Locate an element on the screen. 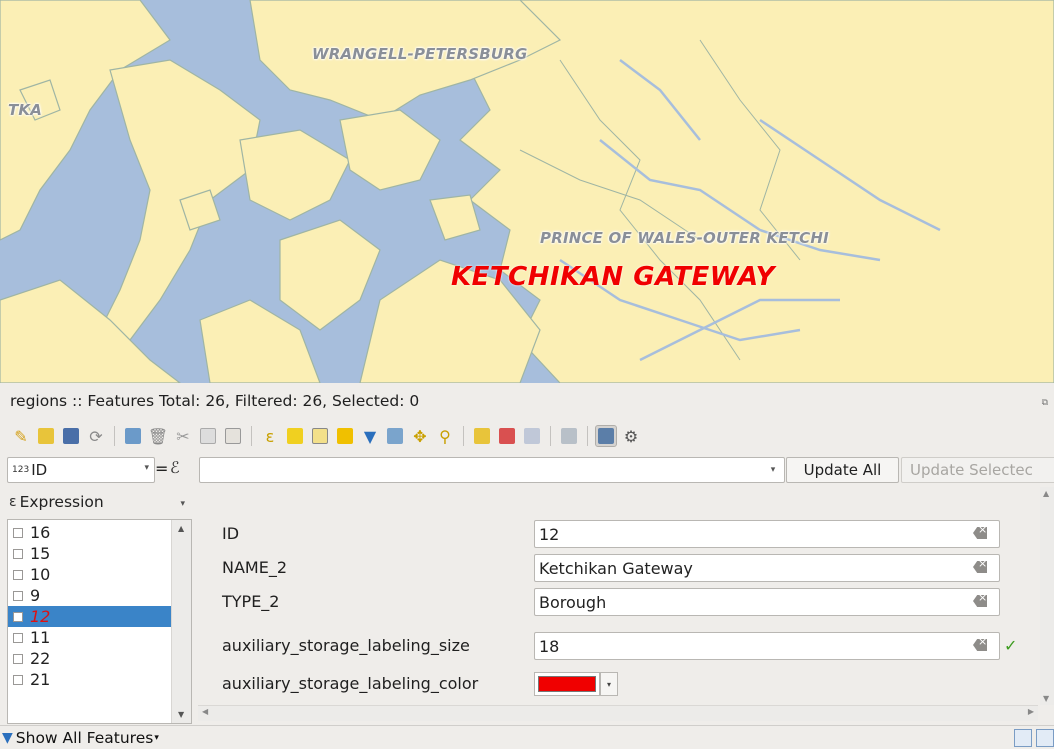 This screenshot has height=749, width=1054. field-label: auxiliary_storage_labeling_size is located at coordinates (346, 645).